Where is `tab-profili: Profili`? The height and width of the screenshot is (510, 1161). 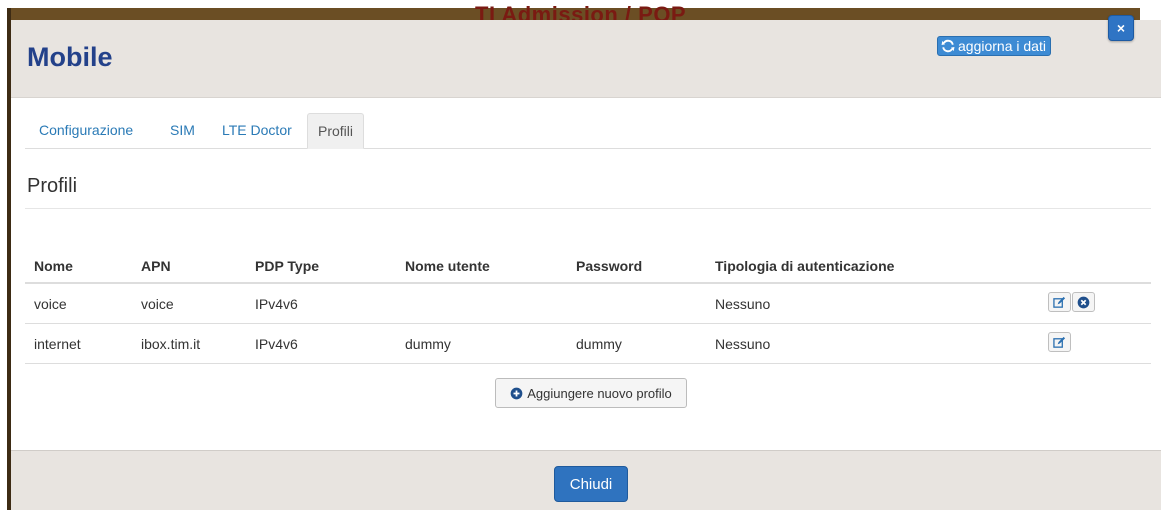
tab-profili: Profili is located at coordinates (336, 131).